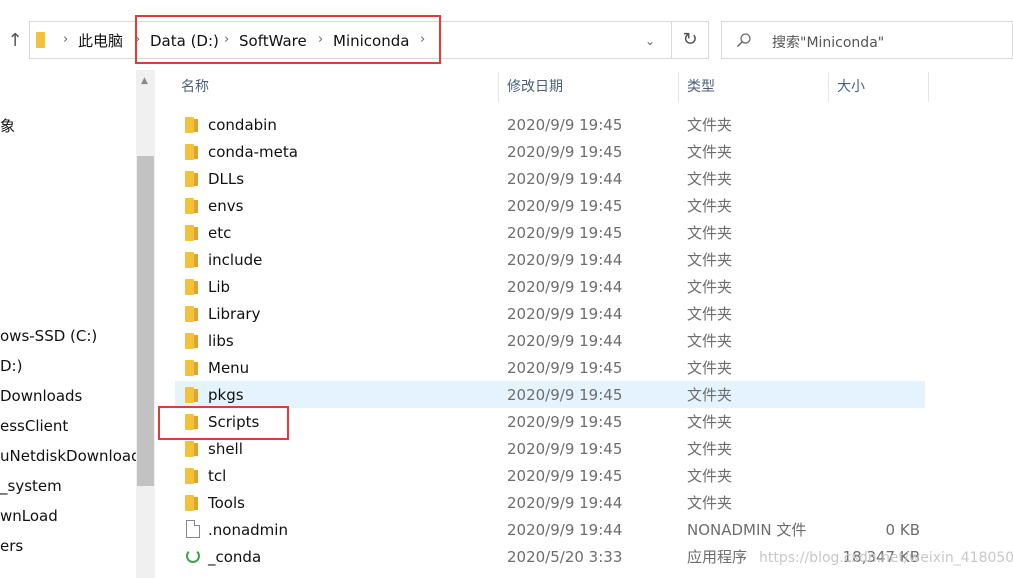  What do you see at coordinates (273, 41) in the screenshot?
I see `breadcrumb-software: SoftWare` at bounding box center [273, 41].